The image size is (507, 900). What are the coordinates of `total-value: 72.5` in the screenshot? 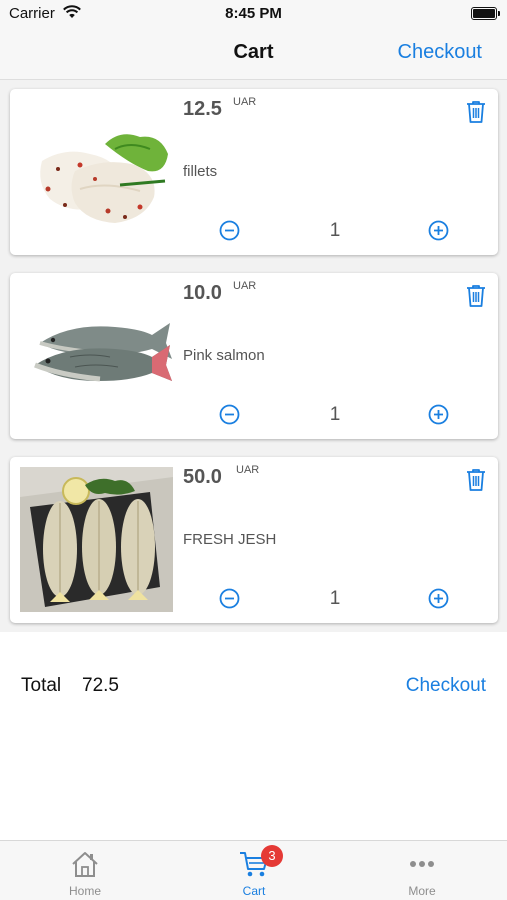 It's located at (100, 685).